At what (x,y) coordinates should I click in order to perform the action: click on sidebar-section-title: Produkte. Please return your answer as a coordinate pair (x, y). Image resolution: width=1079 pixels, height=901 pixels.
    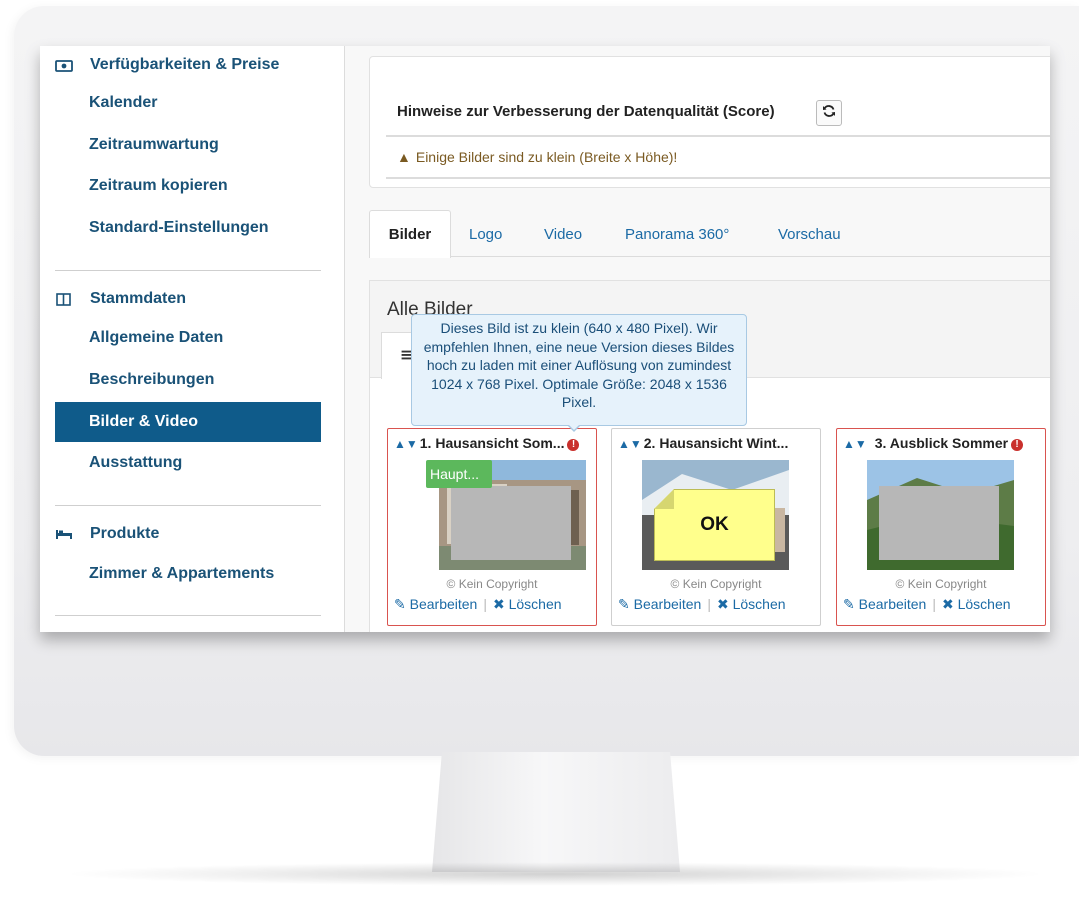
    Looking at the image, I should click on (125, 533).